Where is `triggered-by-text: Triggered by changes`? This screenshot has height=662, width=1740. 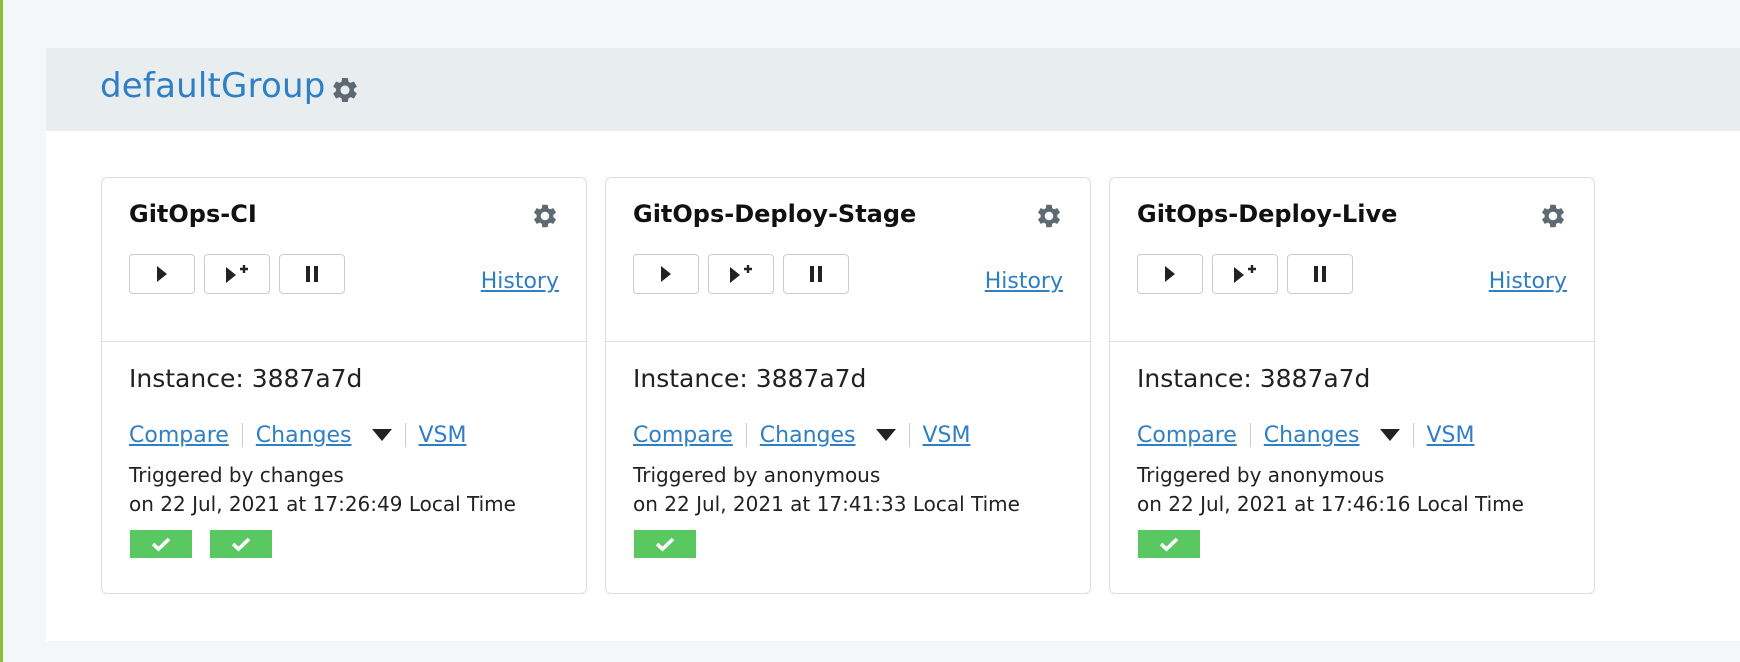
triggered-by-text: Triggered by changes is located at coordinates (236, 475).